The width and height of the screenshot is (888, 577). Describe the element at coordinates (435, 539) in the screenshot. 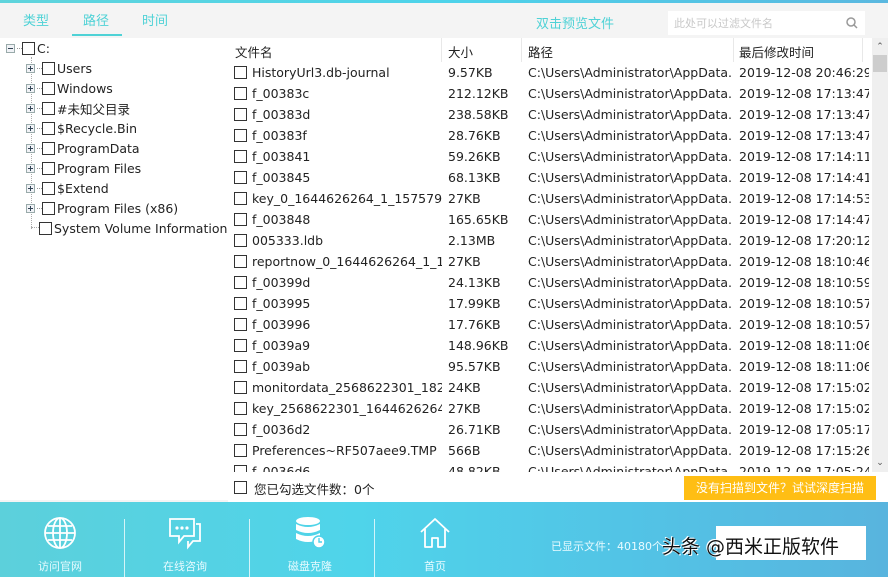

I see `home-button: 首页` at that location.